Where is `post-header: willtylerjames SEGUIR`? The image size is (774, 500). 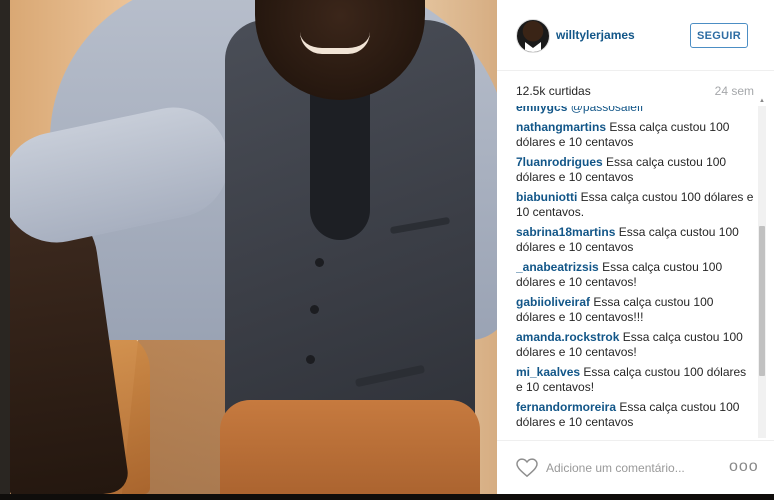 post-header: willtylerjames SEGUIR is located at coordinates (635, 35).